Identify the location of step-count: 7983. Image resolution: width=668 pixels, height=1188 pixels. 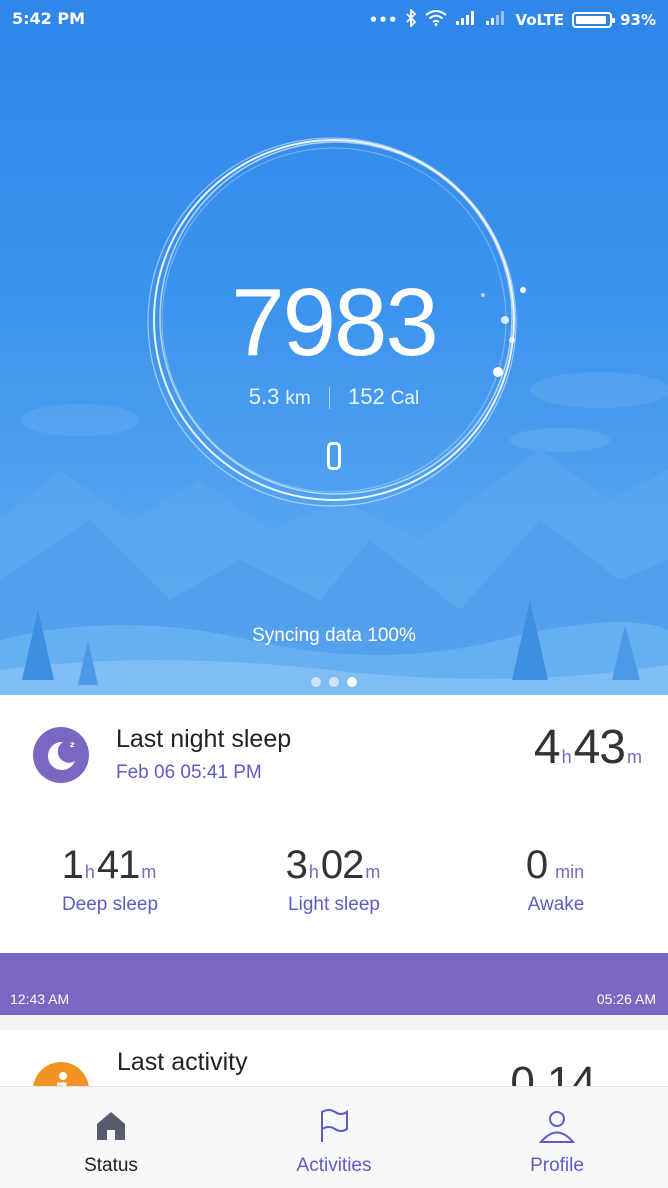
(334, 323).